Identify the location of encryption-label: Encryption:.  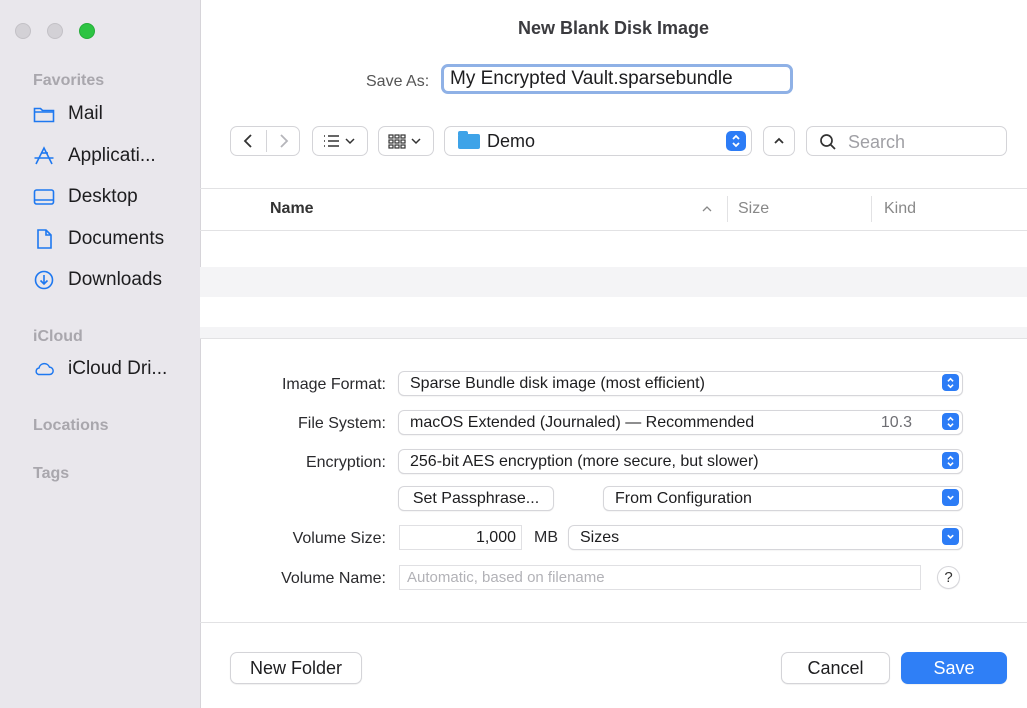
(345, 462).